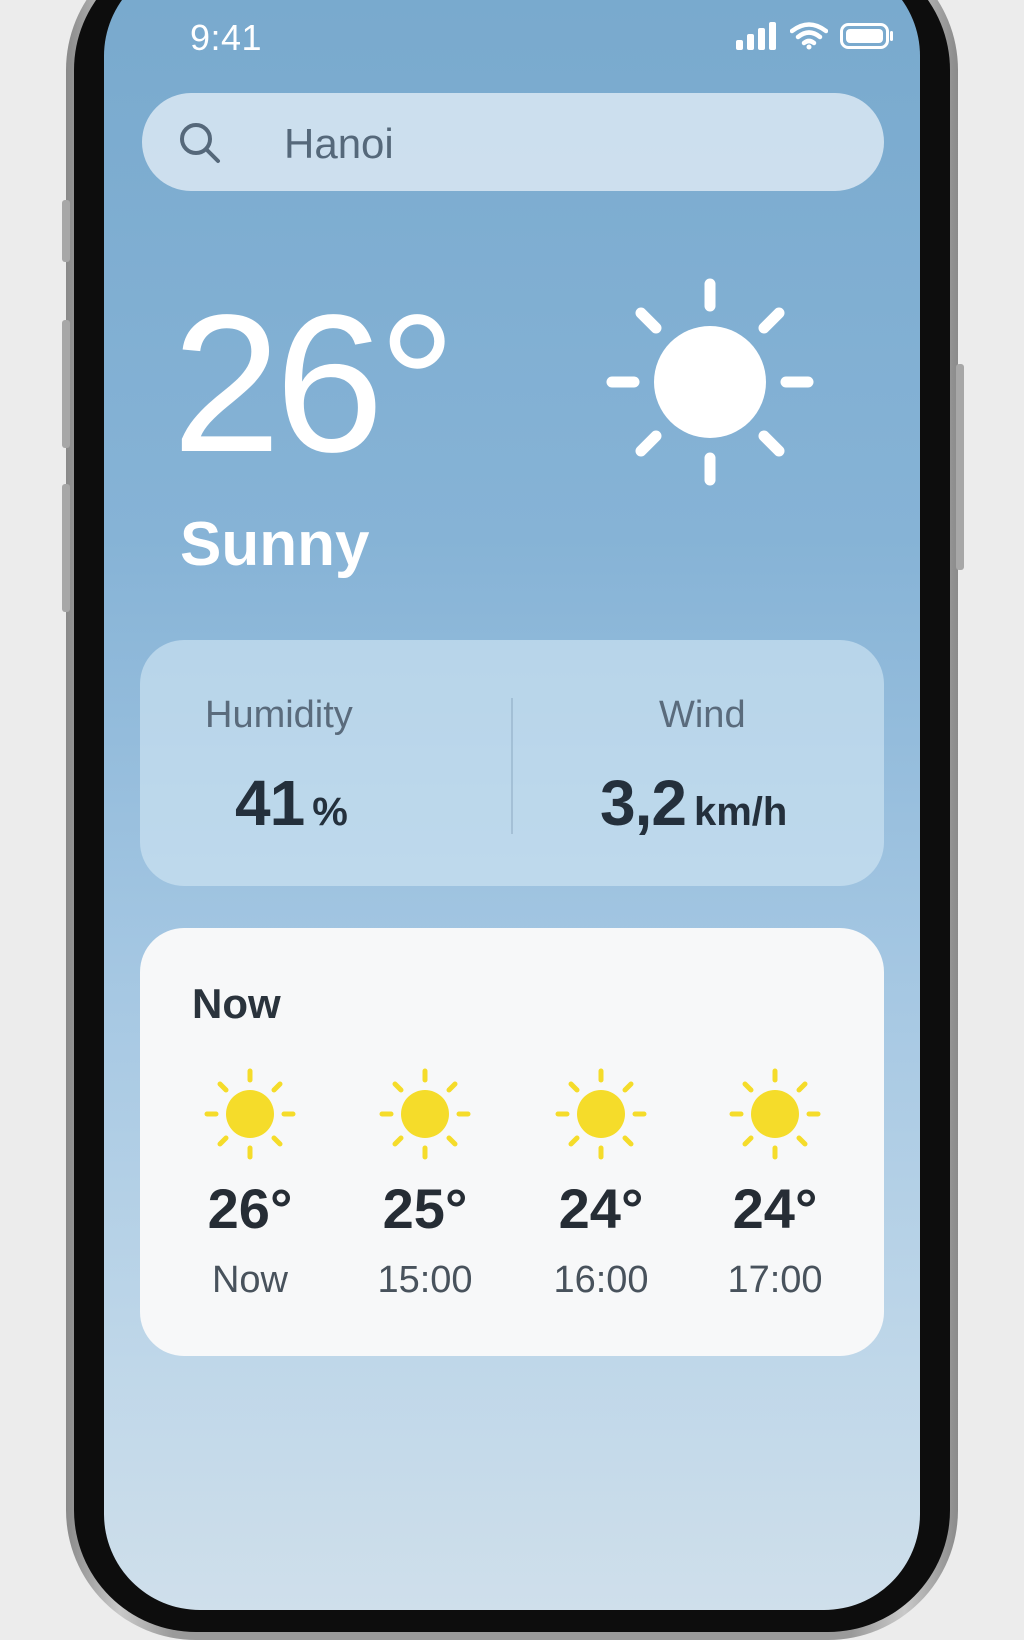  Describe the element at coordinates (512, 766) in the screenshot. I see `stats-divider` at that location.